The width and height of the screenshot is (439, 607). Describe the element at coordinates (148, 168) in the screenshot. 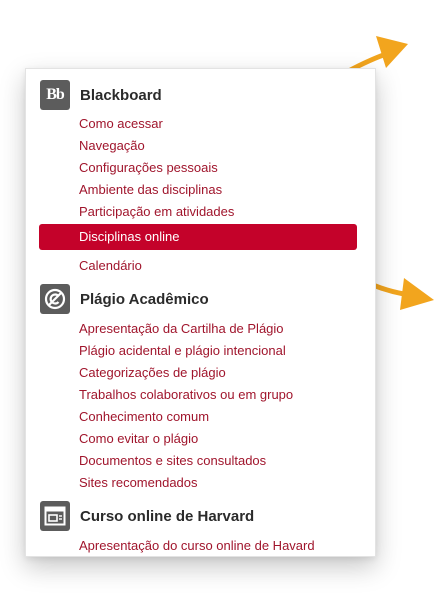

I see `menu-item-configuracoes-pessoais: Configurações pessoais` at that location.